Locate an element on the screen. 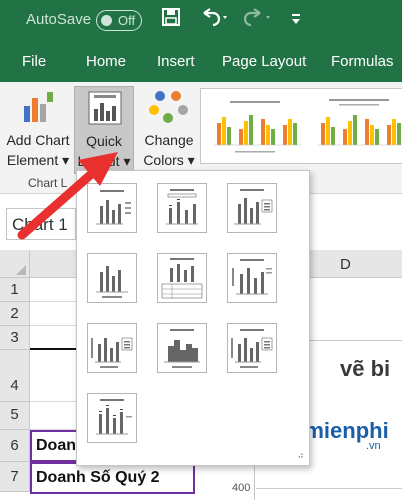 This screenshot has height=500, width=402. change-colors-button: Change Colors ▾ is located at coordinates (169, 150).